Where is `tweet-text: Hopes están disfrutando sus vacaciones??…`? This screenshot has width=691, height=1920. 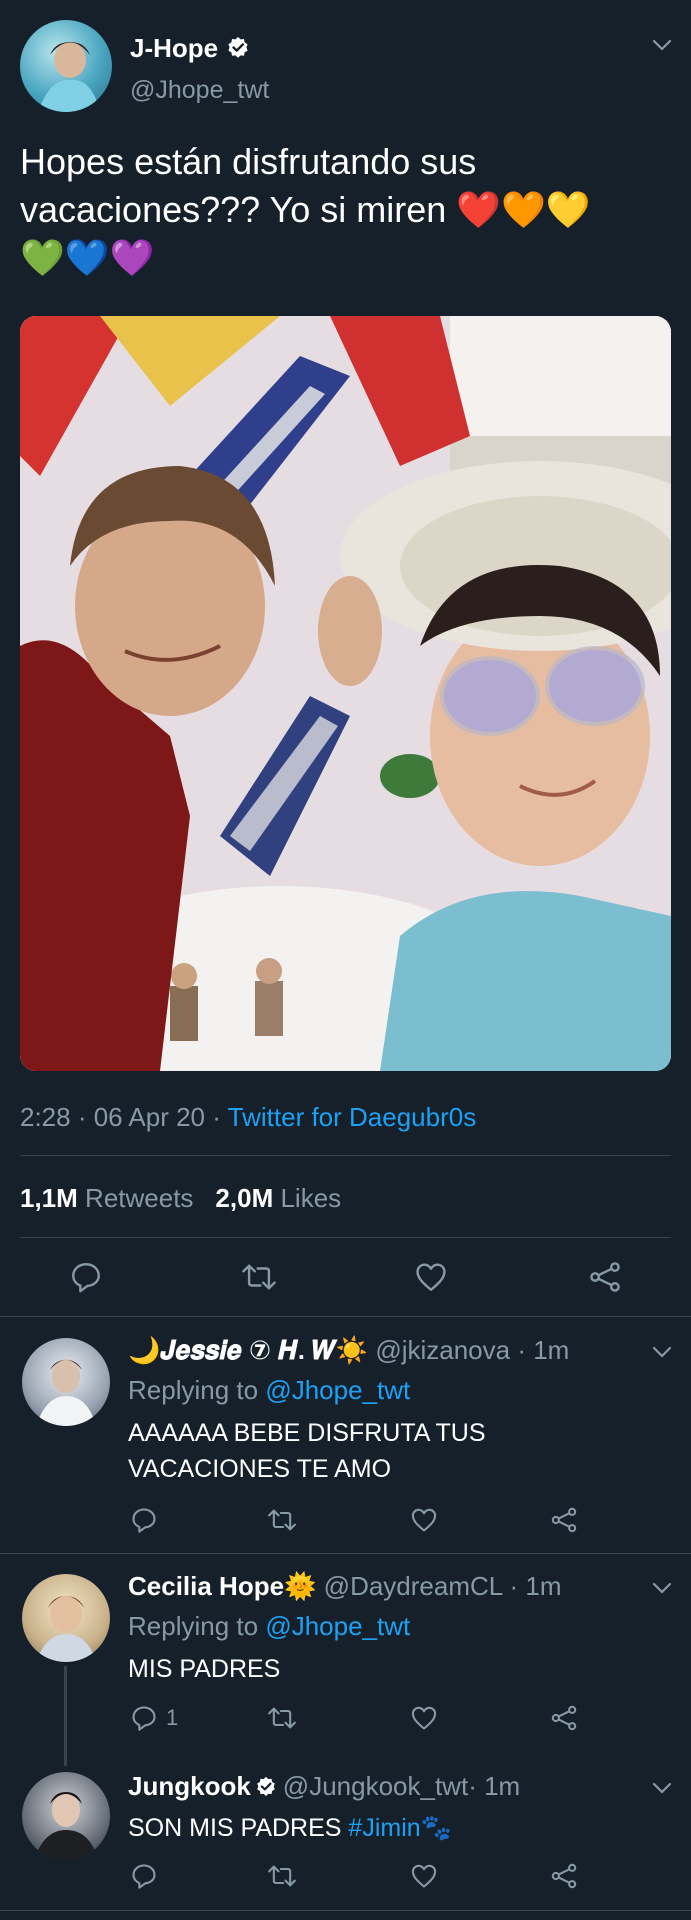
tweet-text: Hopes están disfrutando sus vacaciones??… is located at coordinates (345, 210).